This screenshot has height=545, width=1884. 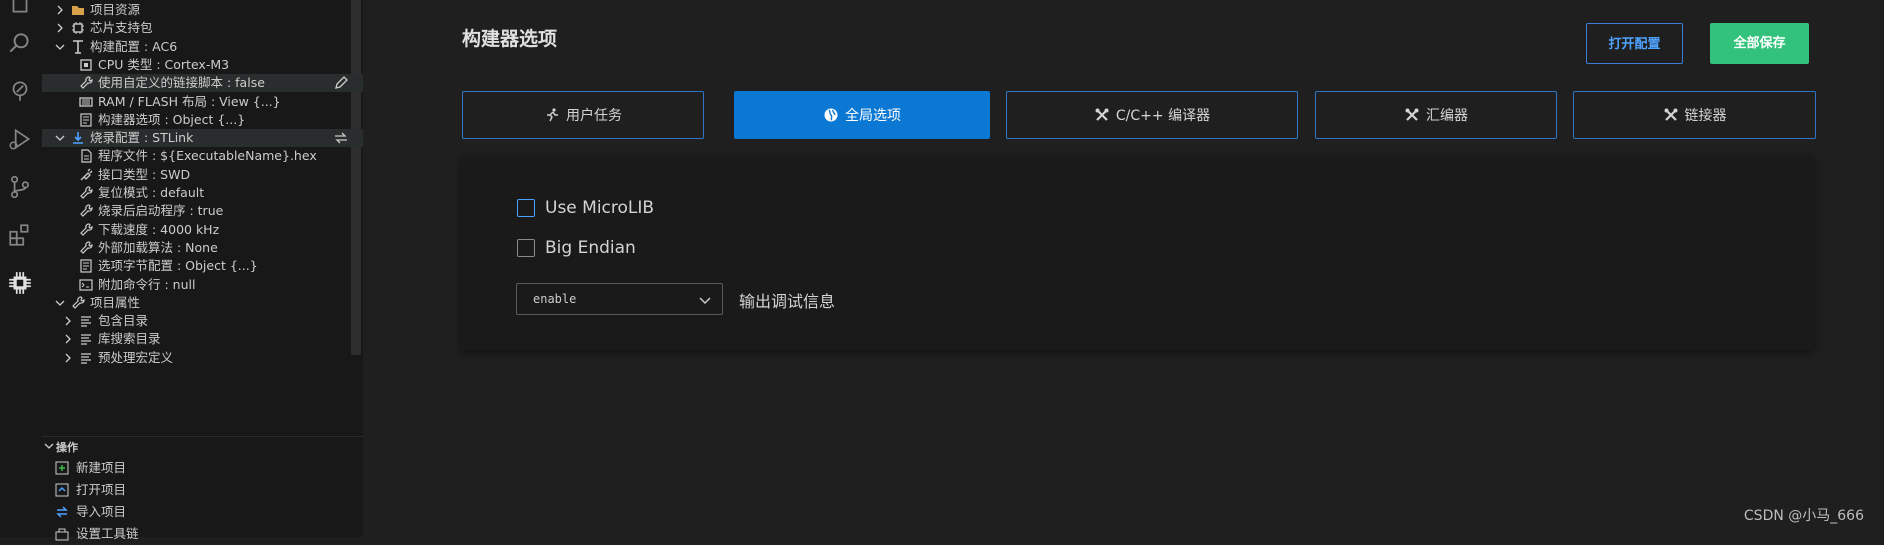 I want to click on run-icon, so click(x=552, y=115).